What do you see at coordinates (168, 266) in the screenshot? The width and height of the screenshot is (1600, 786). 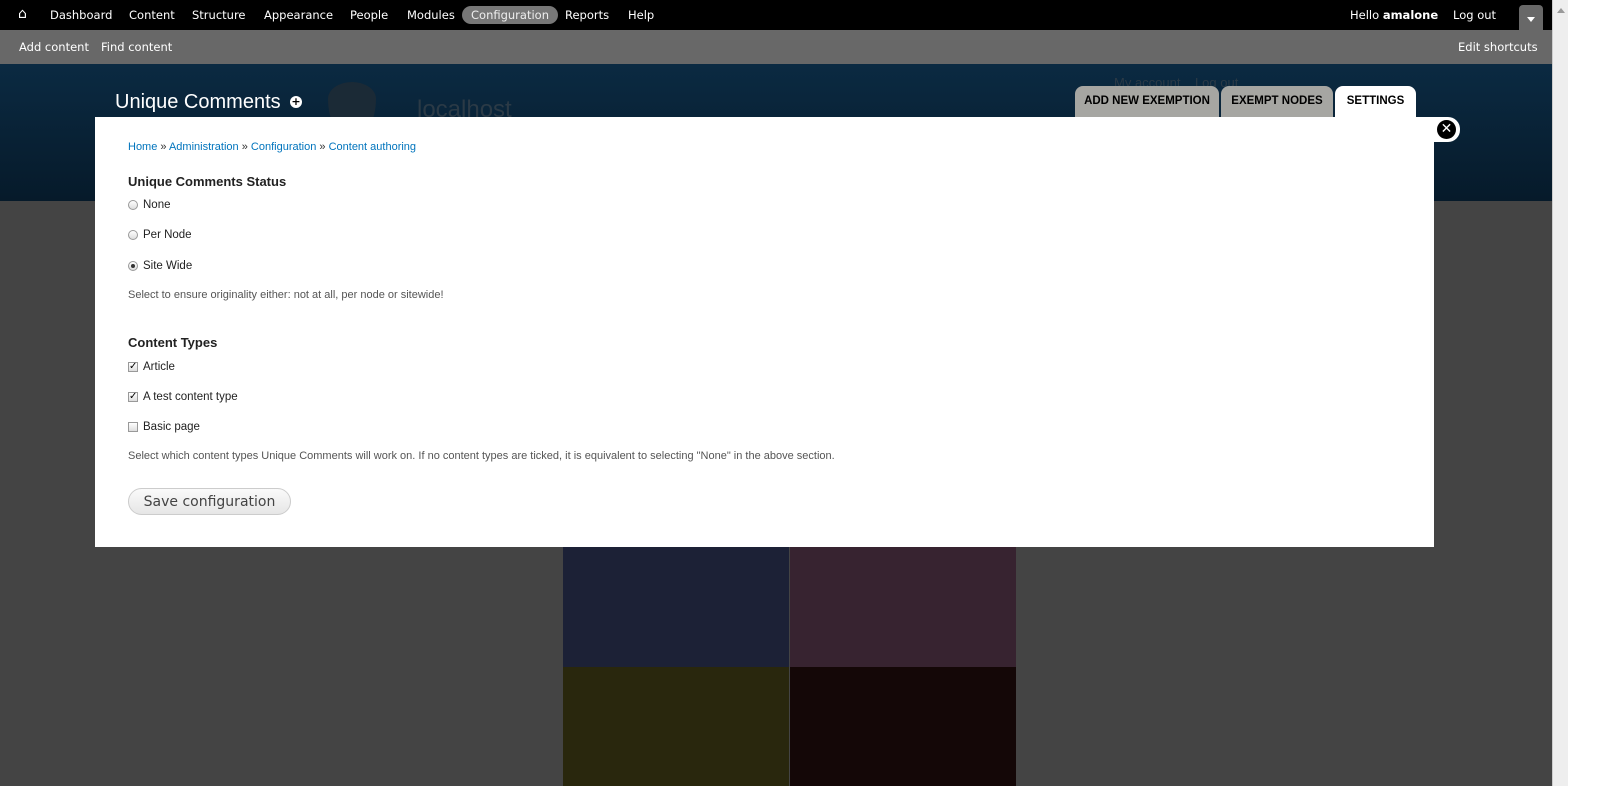 I see `radio-label: Site Wide` at bounding box center [168, 266].